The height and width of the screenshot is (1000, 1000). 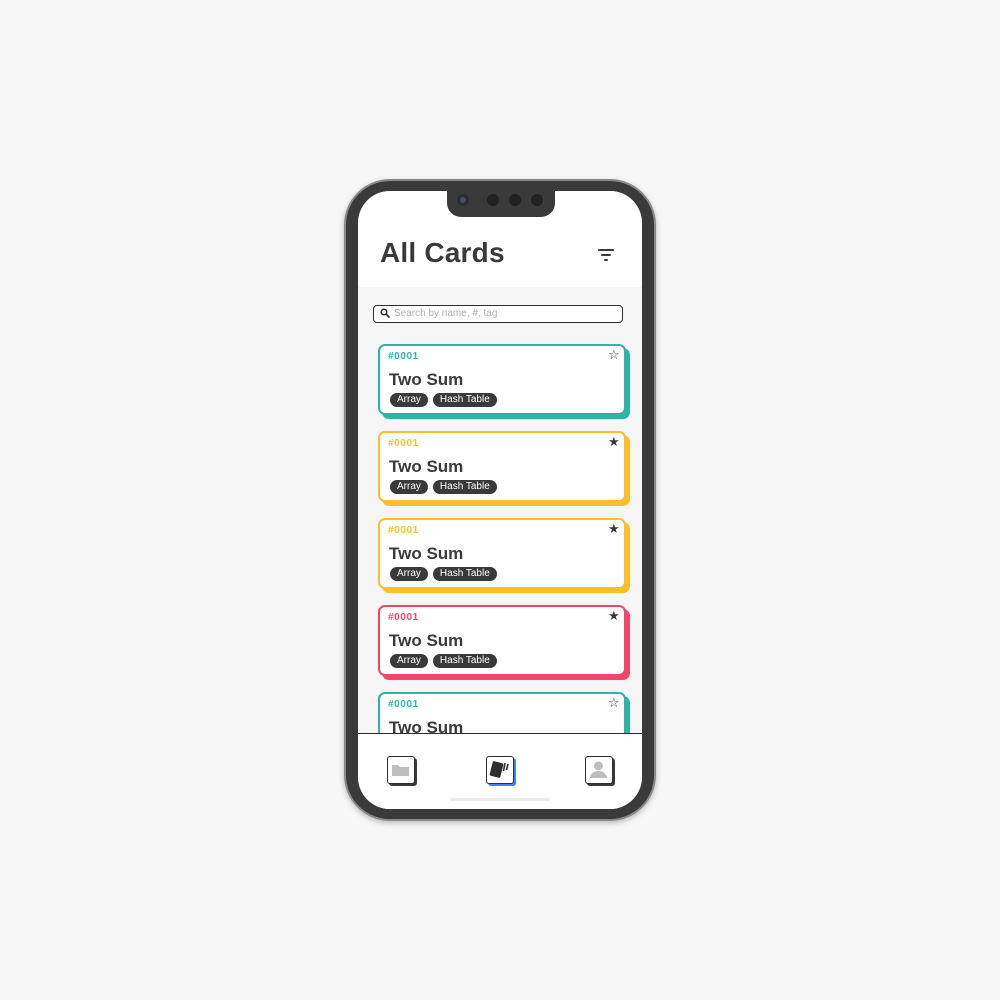 I want to click on cards-nav-button, so click(x=500, y=770).